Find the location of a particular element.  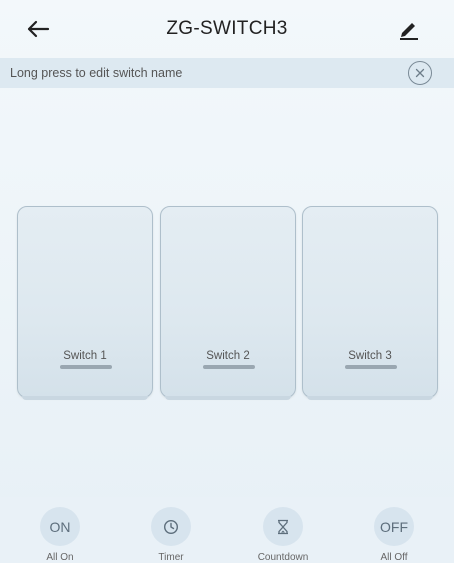

switch-3: Switch 3 is located at coordinates (370, 303).